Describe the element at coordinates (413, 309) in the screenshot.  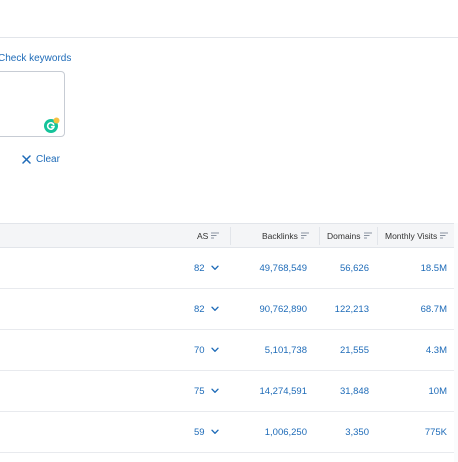
I see `monthly-visits-value: 68.7M` at that location.